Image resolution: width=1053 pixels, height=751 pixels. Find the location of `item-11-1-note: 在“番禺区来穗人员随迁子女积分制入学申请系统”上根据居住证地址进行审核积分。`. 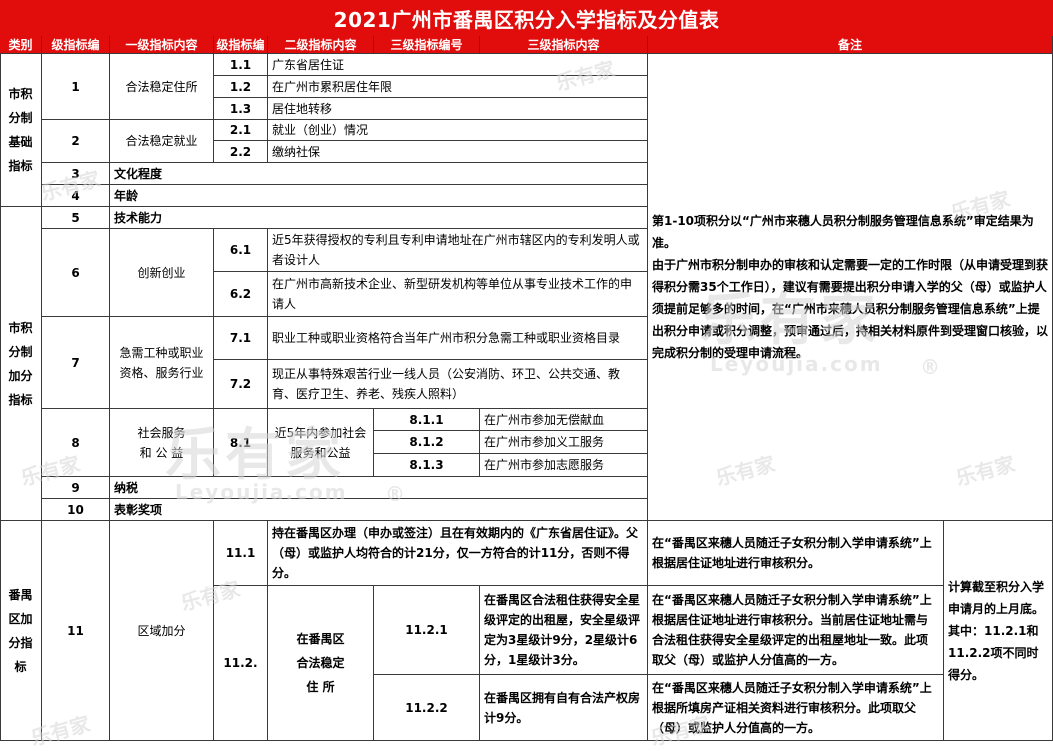

item-11-1-note: 在“番禺区来穗人员随迁子女积分制入学申请系统”上根据居住证地址进行审核积分。 is located at coordinates (796, 553).